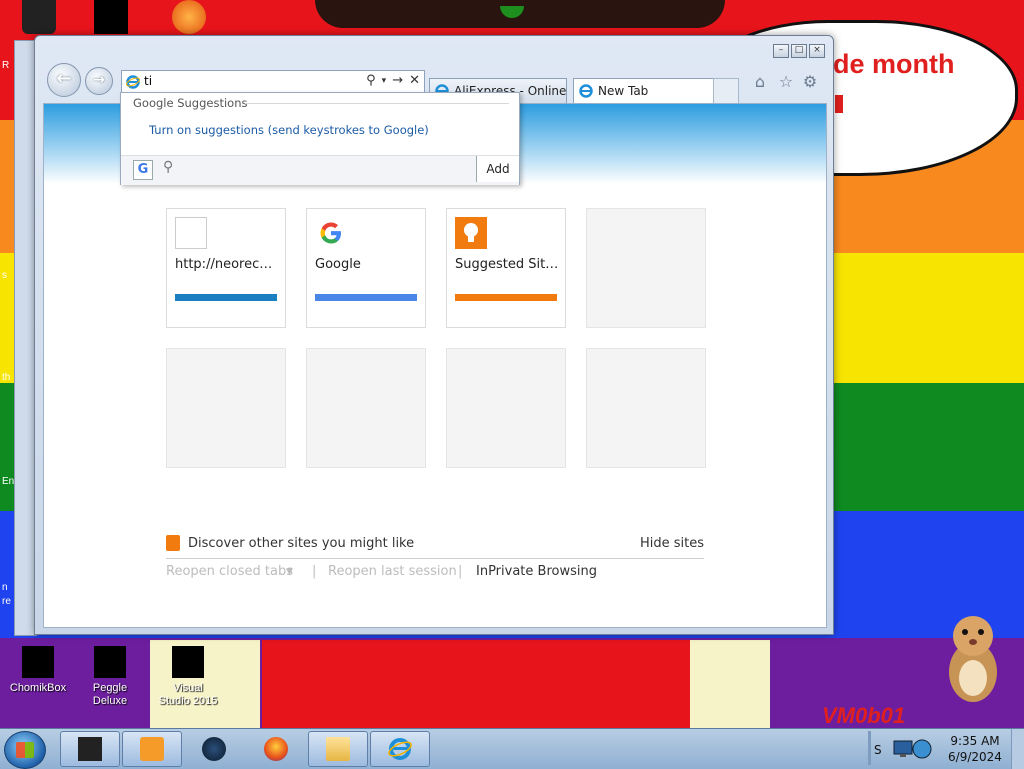  What do you see at coordinates (975, 741) in the screenshot?
I see `clock-time: 9:35 AM` at bounding box center [975, 741].